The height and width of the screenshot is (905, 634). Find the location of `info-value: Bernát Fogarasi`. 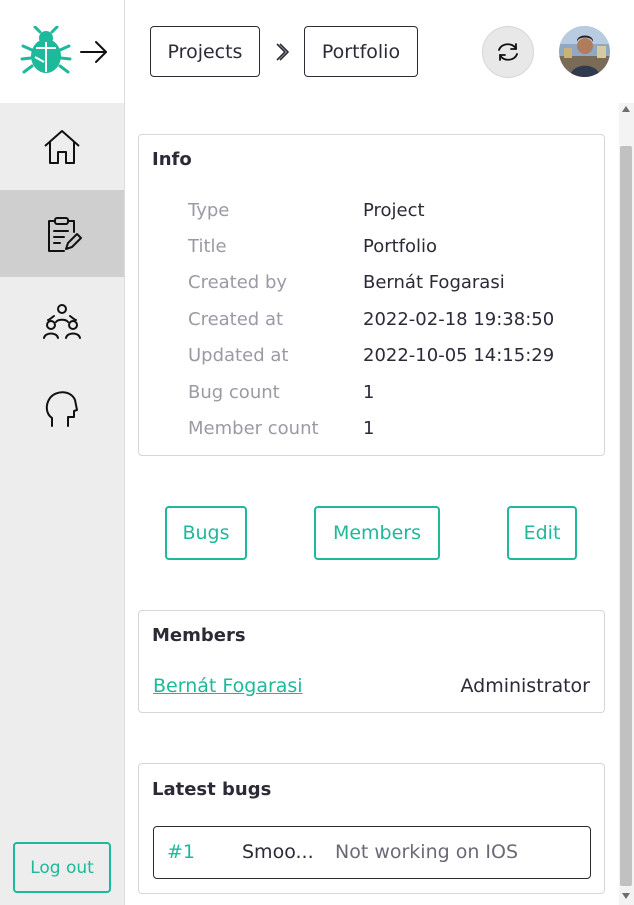

info-value: Bernát Fogarasi is located at coordinates (434, 282).